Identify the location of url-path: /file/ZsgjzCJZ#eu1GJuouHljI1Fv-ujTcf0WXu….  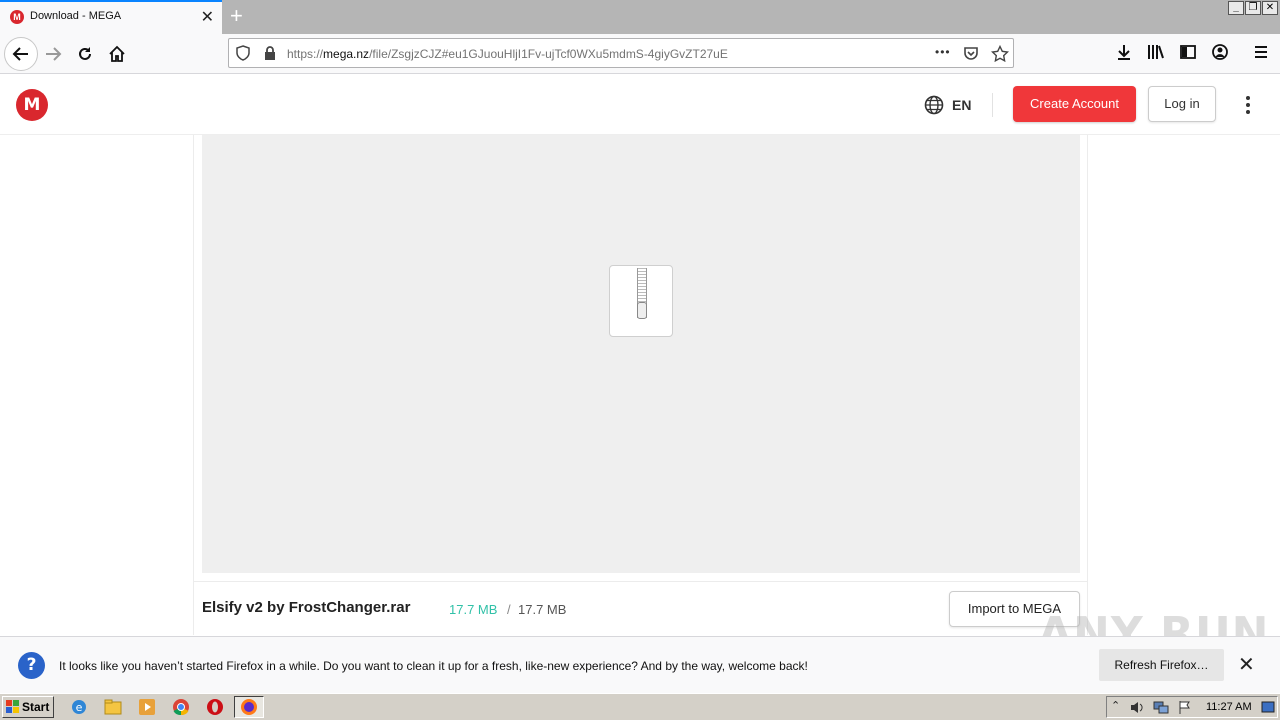
(548, 54).